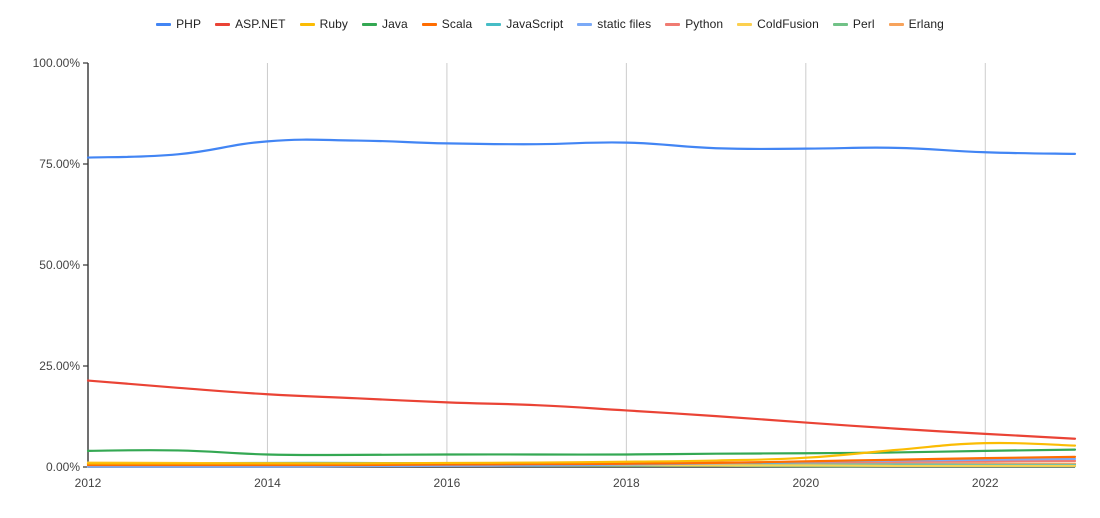 This screenshot has width=1100, height=518. I want to click on x-axis-tick-label: 2014, so click(267, 483).